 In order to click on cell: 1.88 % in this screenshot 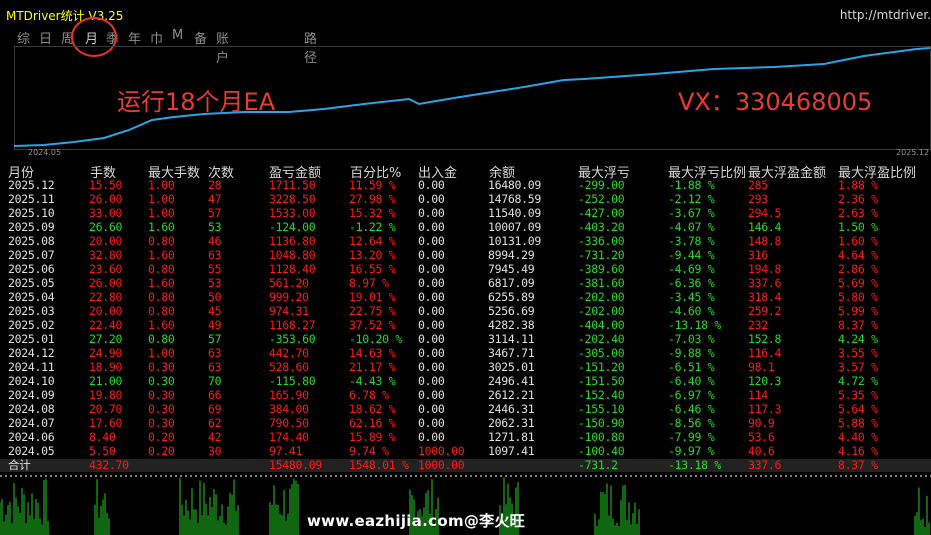, I will do `click(858, 185)`.